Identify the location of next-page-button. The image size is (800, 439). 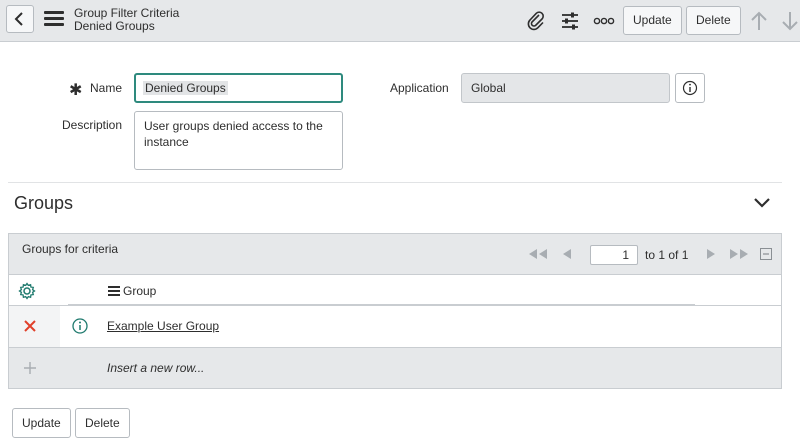
(711, 254).